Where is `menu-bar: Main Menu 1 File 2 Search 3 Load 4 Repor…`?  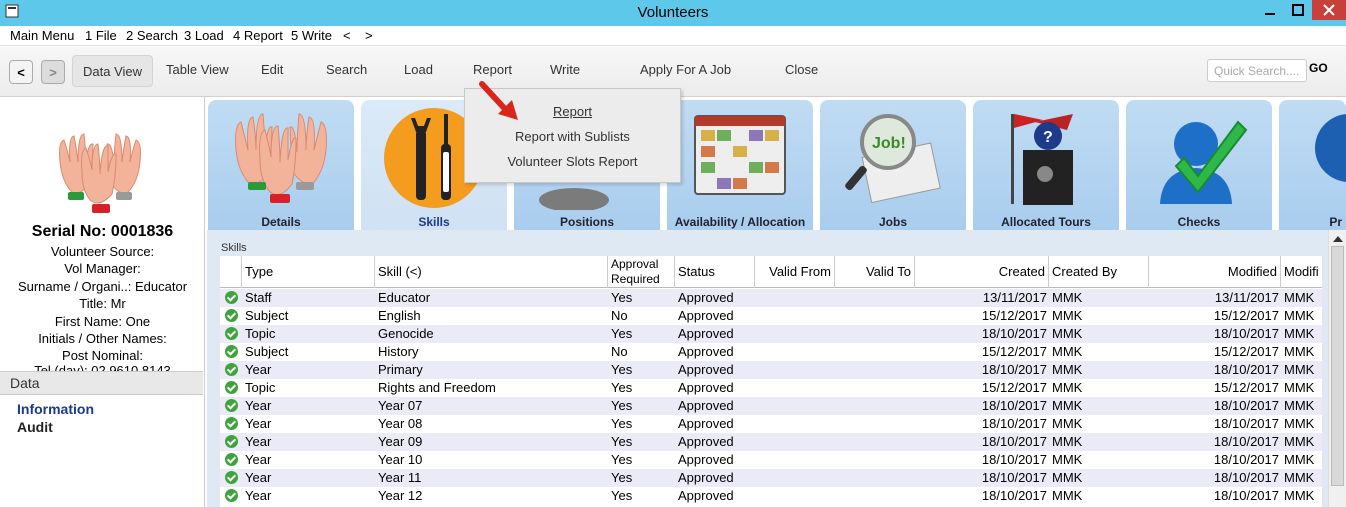 menu-bar: Main Menu 1 File 2 Search 3 Load 4 Repor… is located at coordinates (673, 36).